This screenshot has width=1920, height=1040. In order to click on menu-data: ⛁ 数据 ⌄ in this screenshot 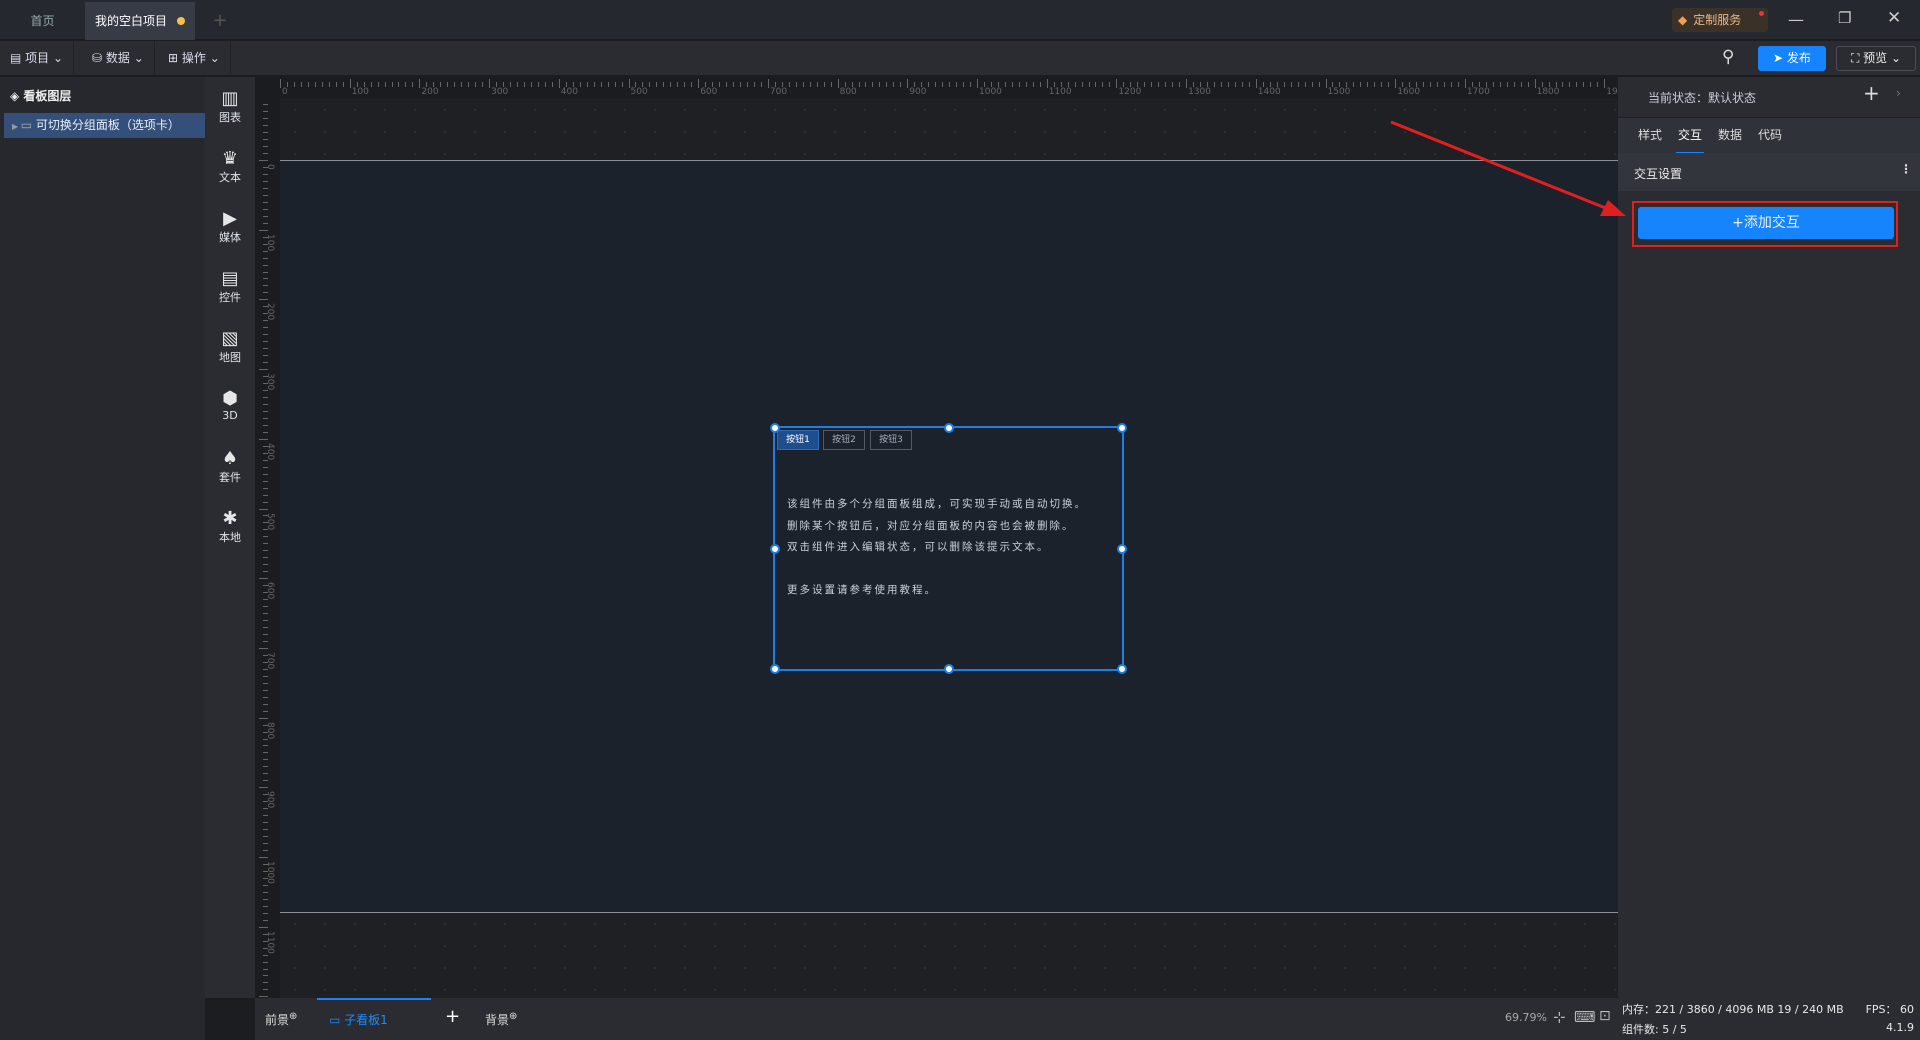, I will do `click(118, 58)`.